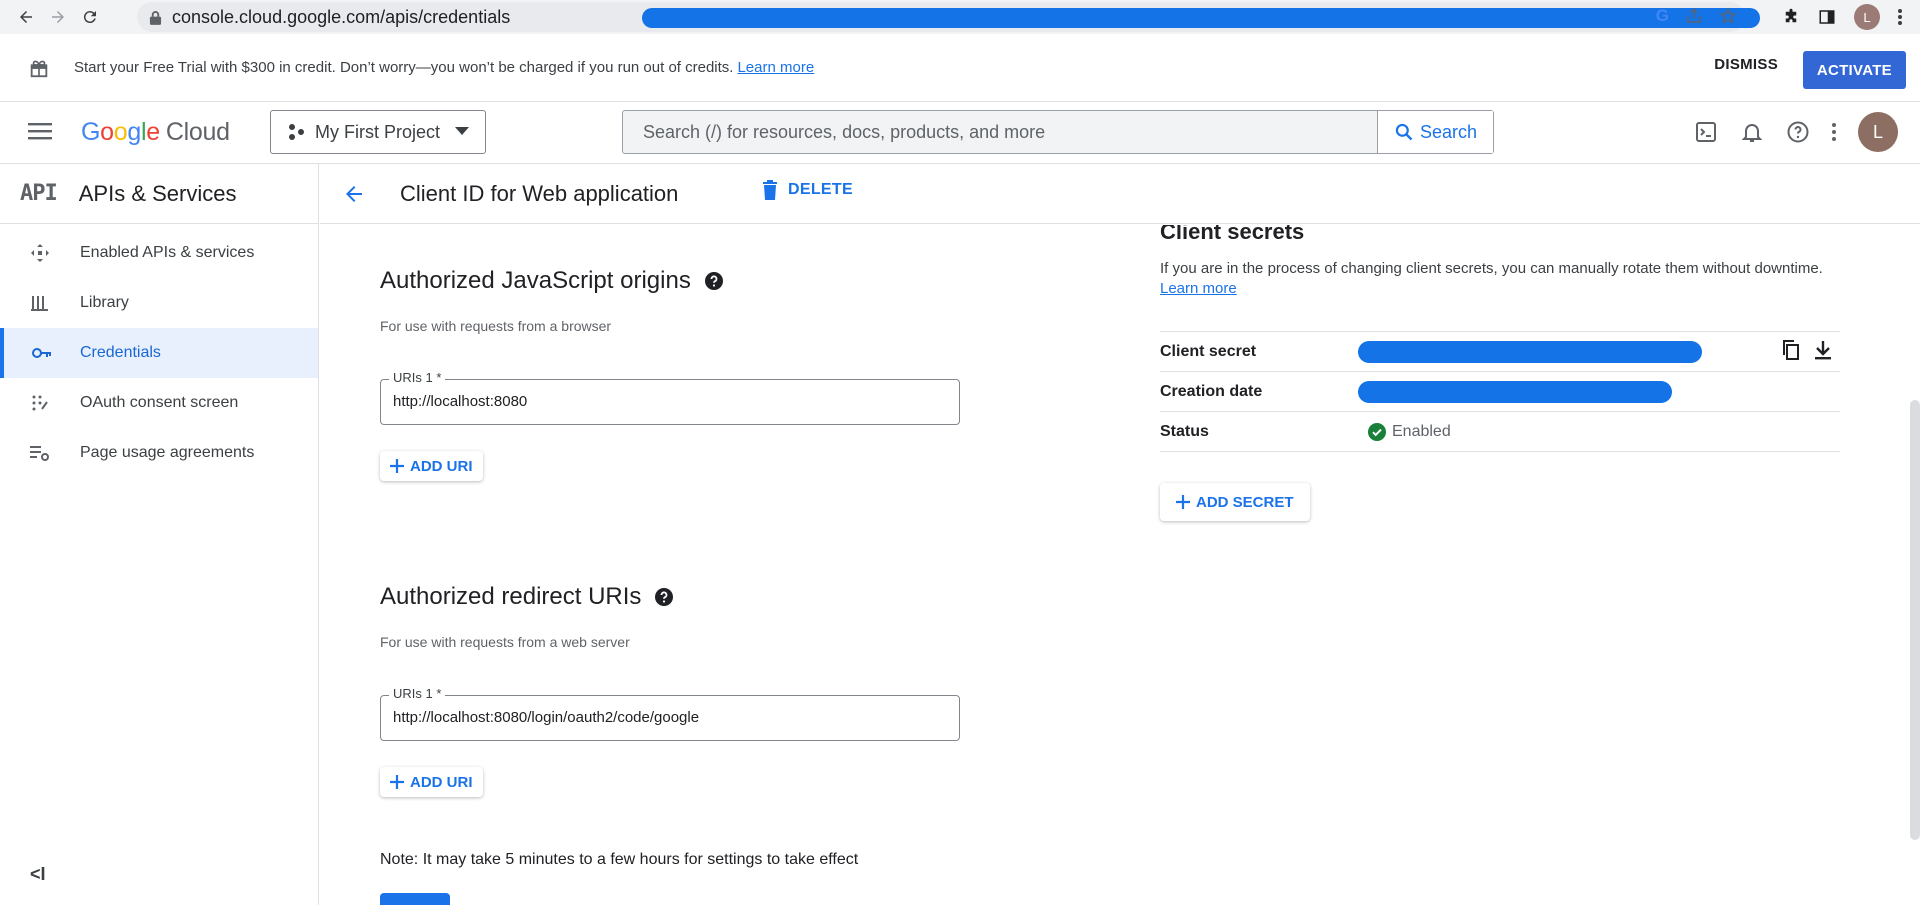 Image resolution: width=1920 pixels, height=905 pixels. I want to click on google-cloud-logo: Google Cloud, so click(155, 132).